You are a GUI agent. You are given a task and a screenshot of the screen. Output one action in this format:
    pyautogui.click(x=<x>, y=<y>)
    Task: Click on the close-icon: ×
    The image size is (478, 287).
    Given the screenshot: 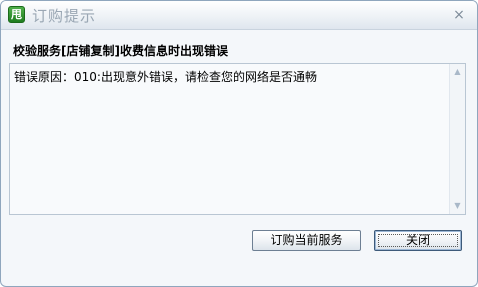 What is the action you would take?
    pyautogui.click(x=459, y=15)
    